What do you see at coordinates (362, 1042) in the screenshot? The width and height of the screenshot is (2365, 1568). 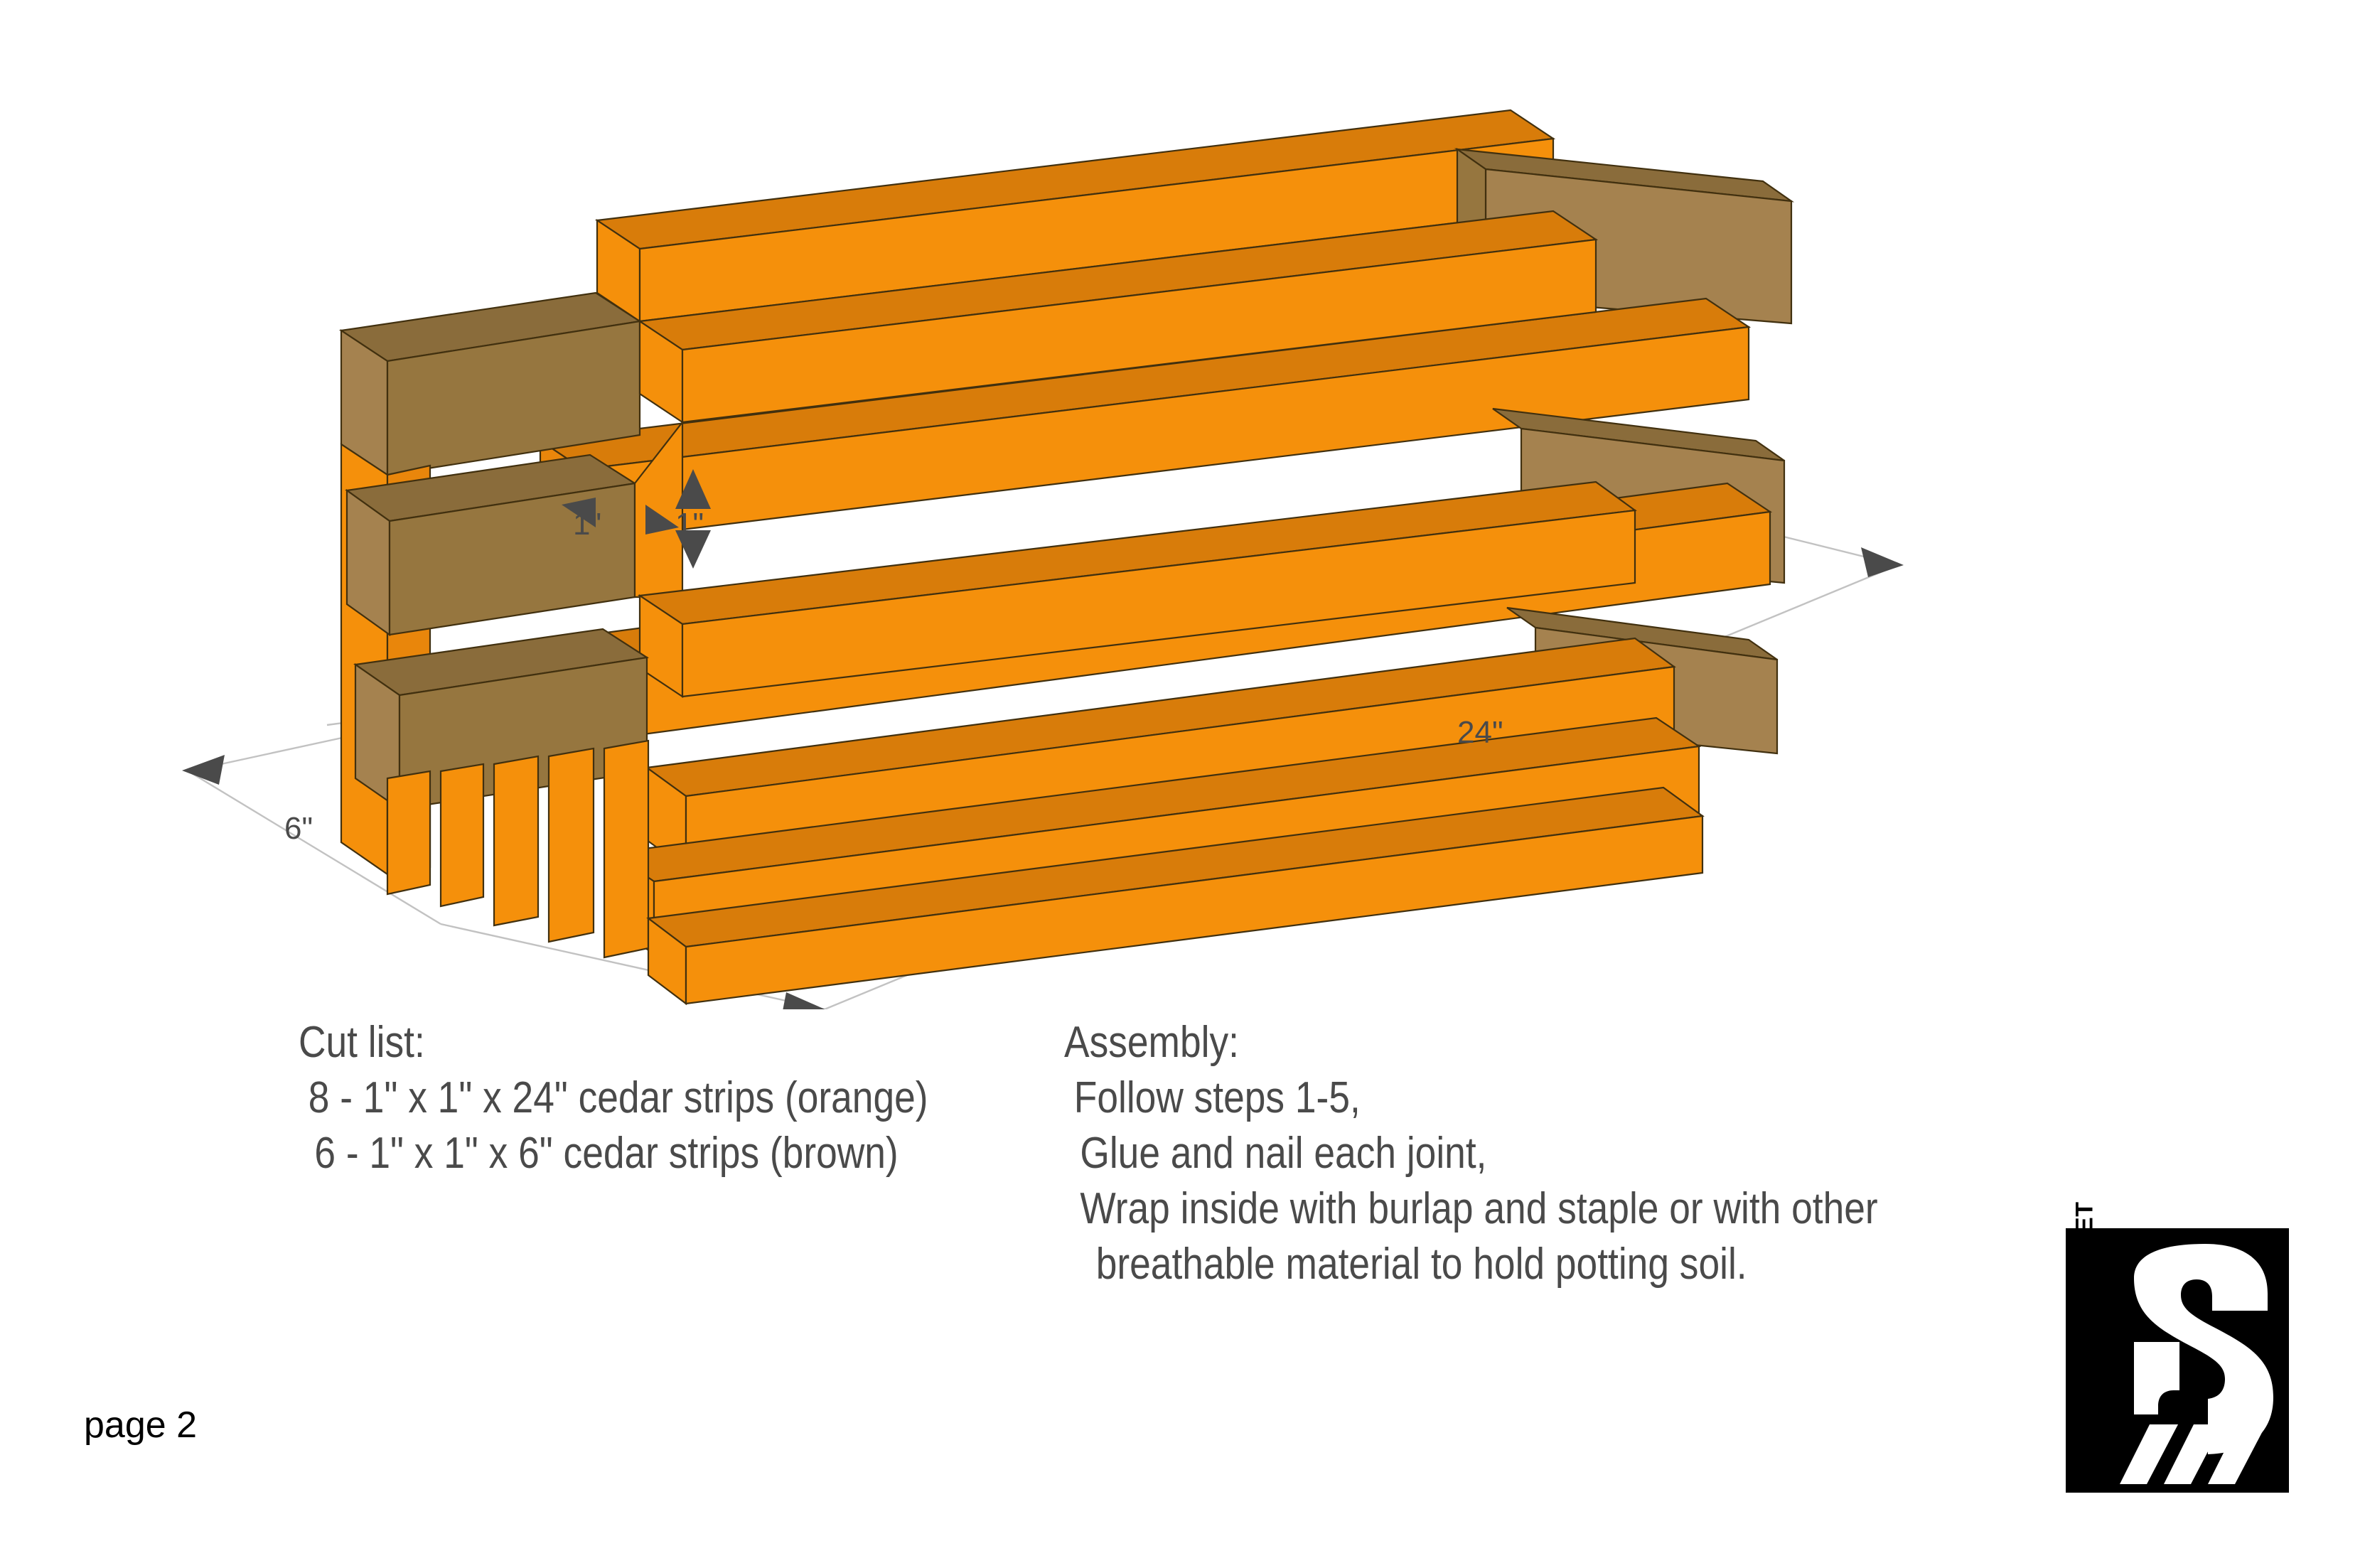 I see `cut-list-heading: Cut list:` at bounding box center [362, 1042].